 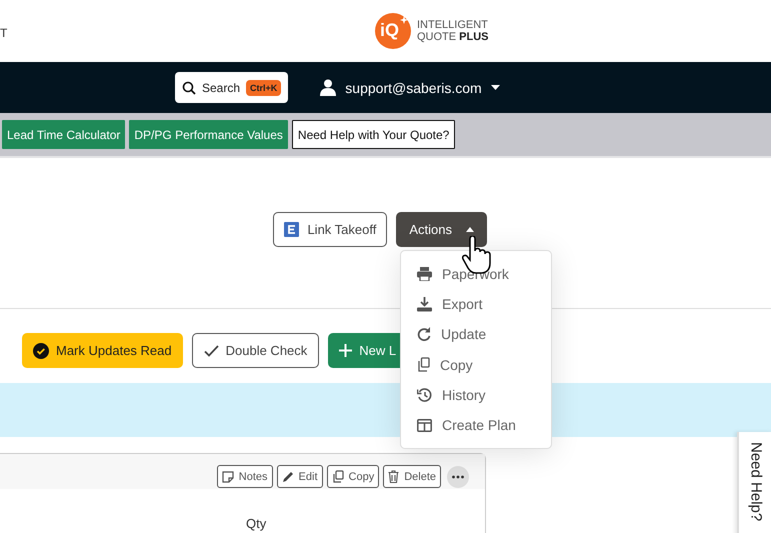 I want to click on action-button: Mark Updates Read, so click(x=102, y=350).